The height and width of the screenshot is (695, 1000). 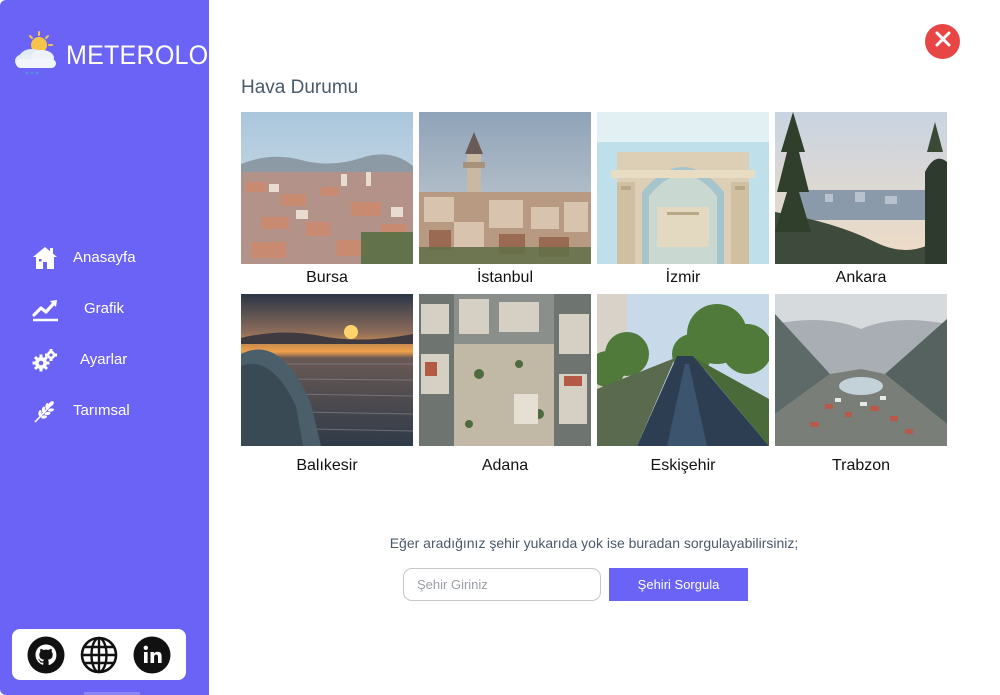 I want to click on sidebar-nav: Anasayfa Grafik Ayarlar Tarımsal, so click(x=104, y=334).